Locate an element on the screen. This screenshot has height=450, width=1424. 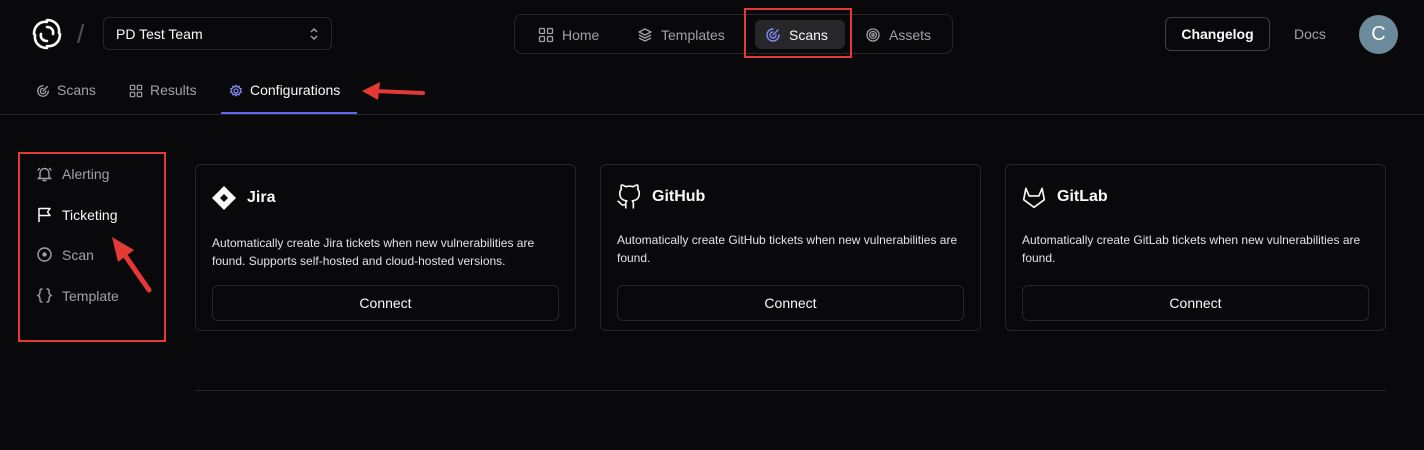
grid-icon is located at coordinates (546, 35).